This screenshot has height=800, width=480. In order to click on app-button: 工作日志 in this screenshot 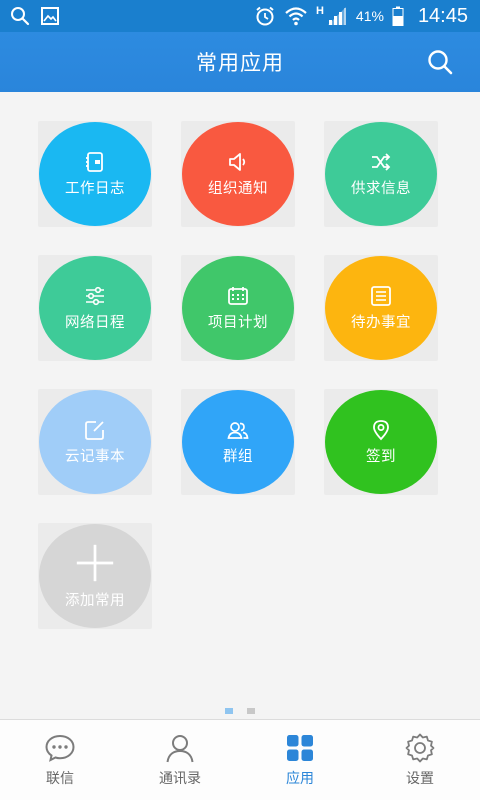, I will do `click(95, 174)`.